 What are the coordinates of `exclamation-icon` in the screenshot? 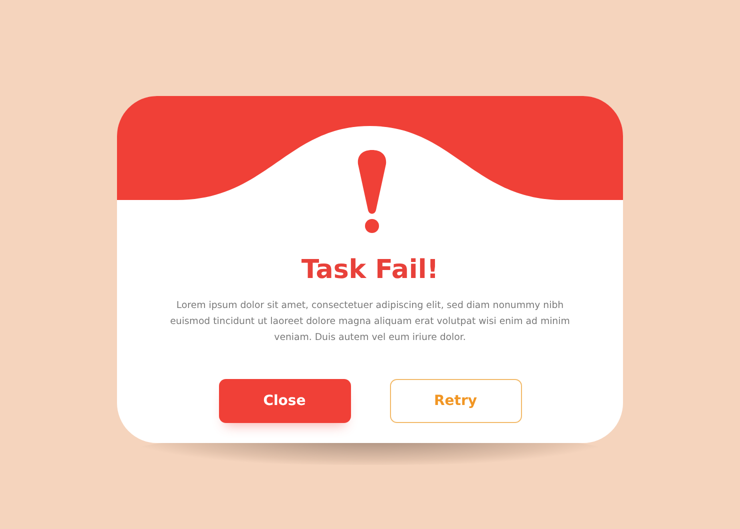 It's located at (372, 192).